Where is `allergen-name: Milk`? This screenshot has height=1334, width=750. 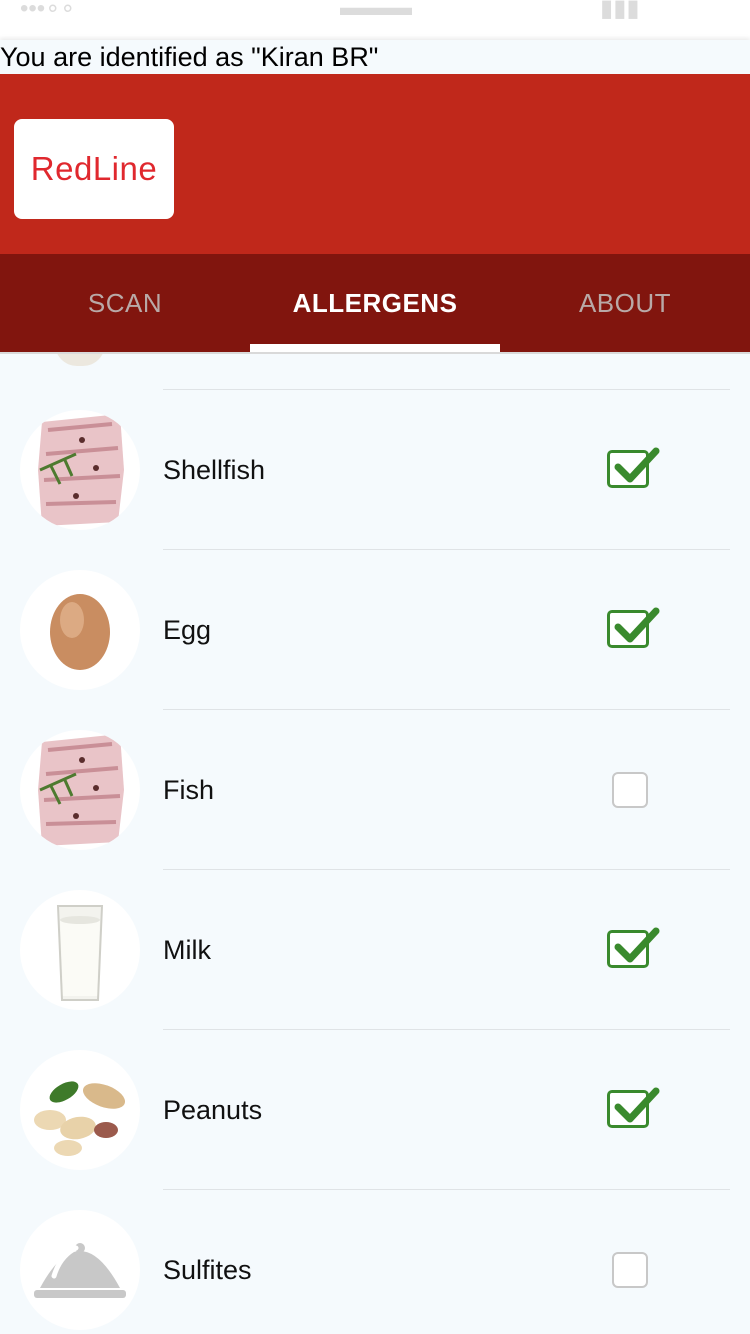
allergen-name: Milk is located at coordinates (187, 950).